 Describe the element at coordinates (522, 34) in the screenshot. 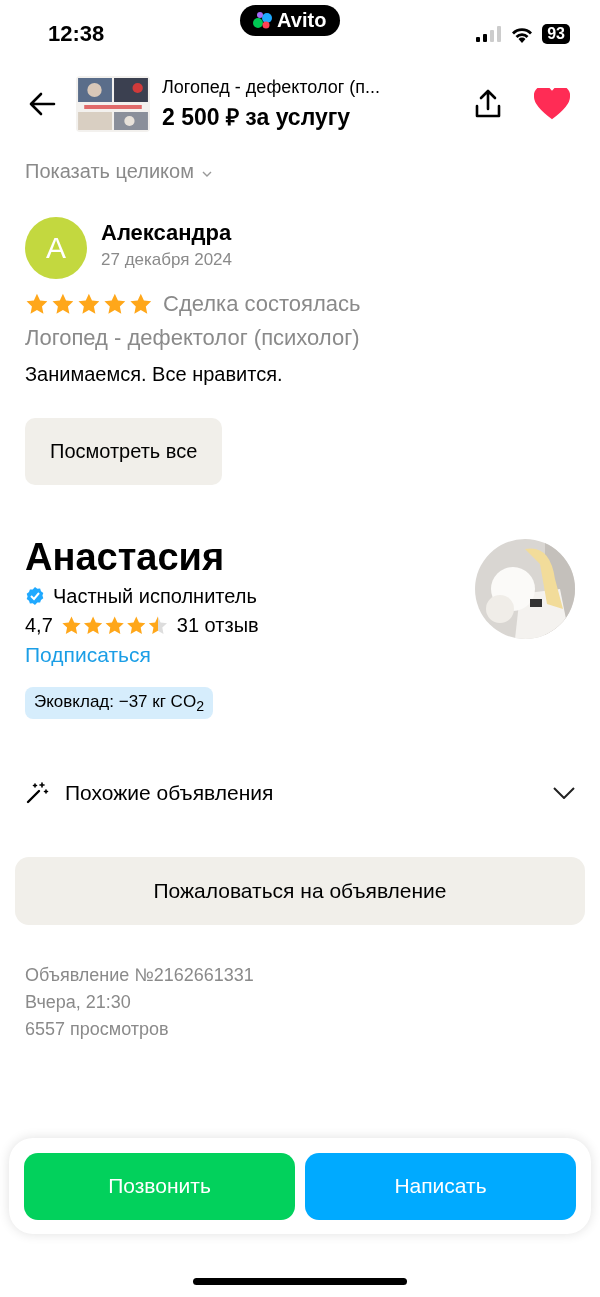

I see `wifi-icon` at that location.